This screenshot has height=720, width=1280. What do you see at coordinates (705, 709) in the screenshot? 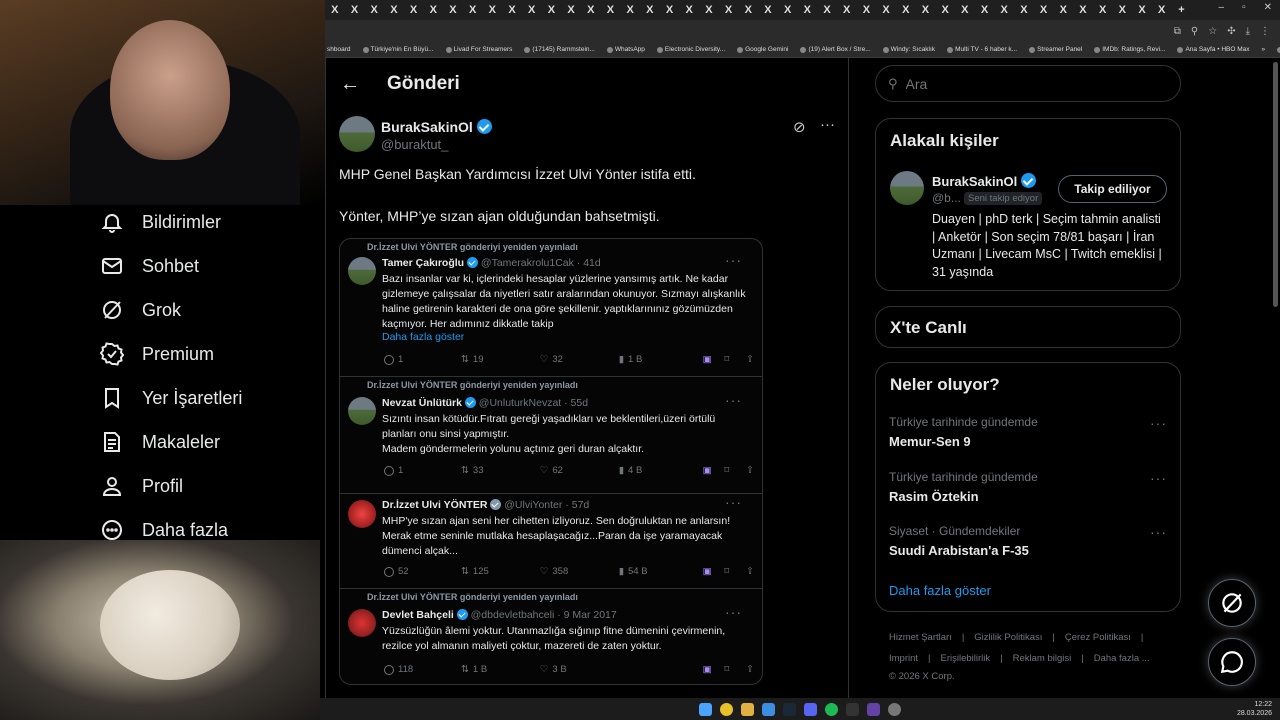
I see `windows-start-icon` at bounding box center [705, 709].